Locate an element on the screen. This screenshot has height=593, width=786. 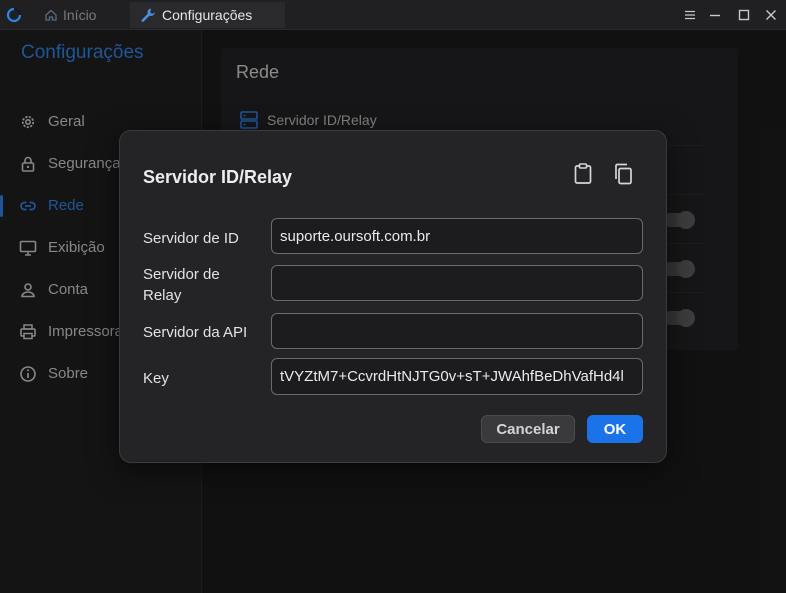
home-icon is located at coordinates (51, 15).